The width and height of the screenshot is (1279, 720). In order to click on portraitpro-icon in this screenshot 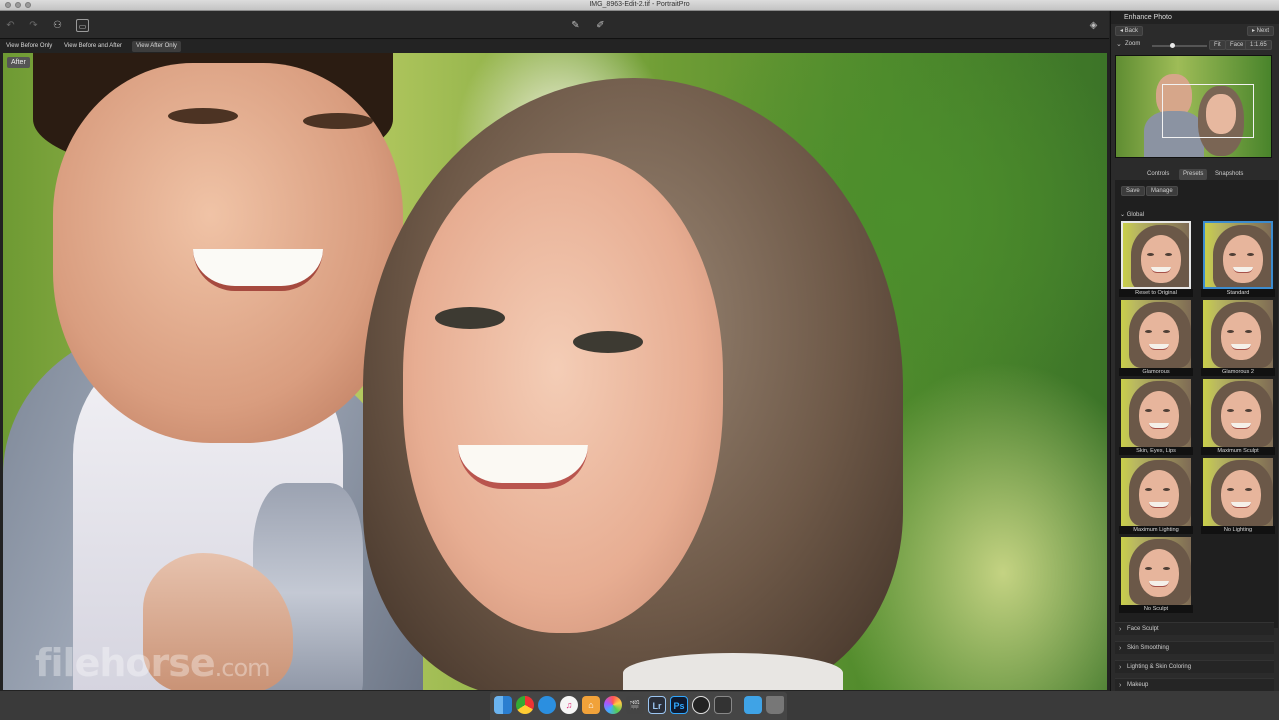, I will do `click(723, 705)`.